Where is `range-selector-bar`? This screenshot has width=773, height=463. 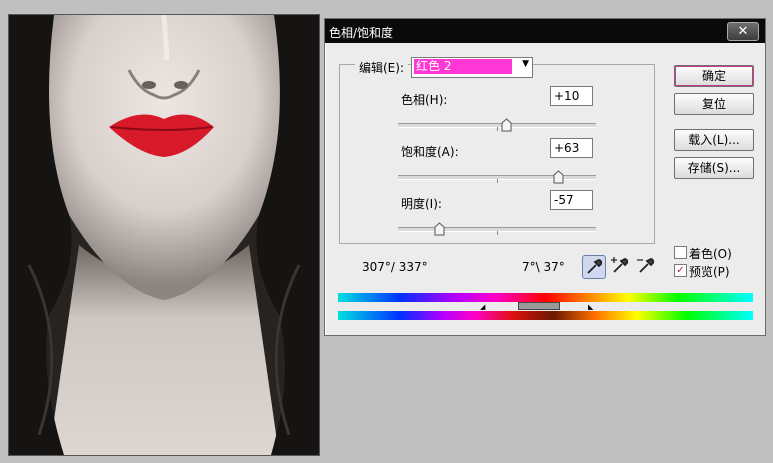
range-selector-bar is located at coordinates (539, 306).